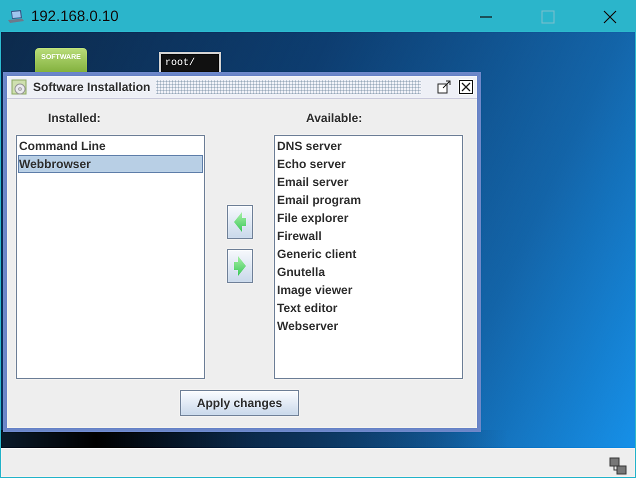  Describe the element at coordinates (368, 290) in the screenshot. I see `list-item: Image viewer` at that location.